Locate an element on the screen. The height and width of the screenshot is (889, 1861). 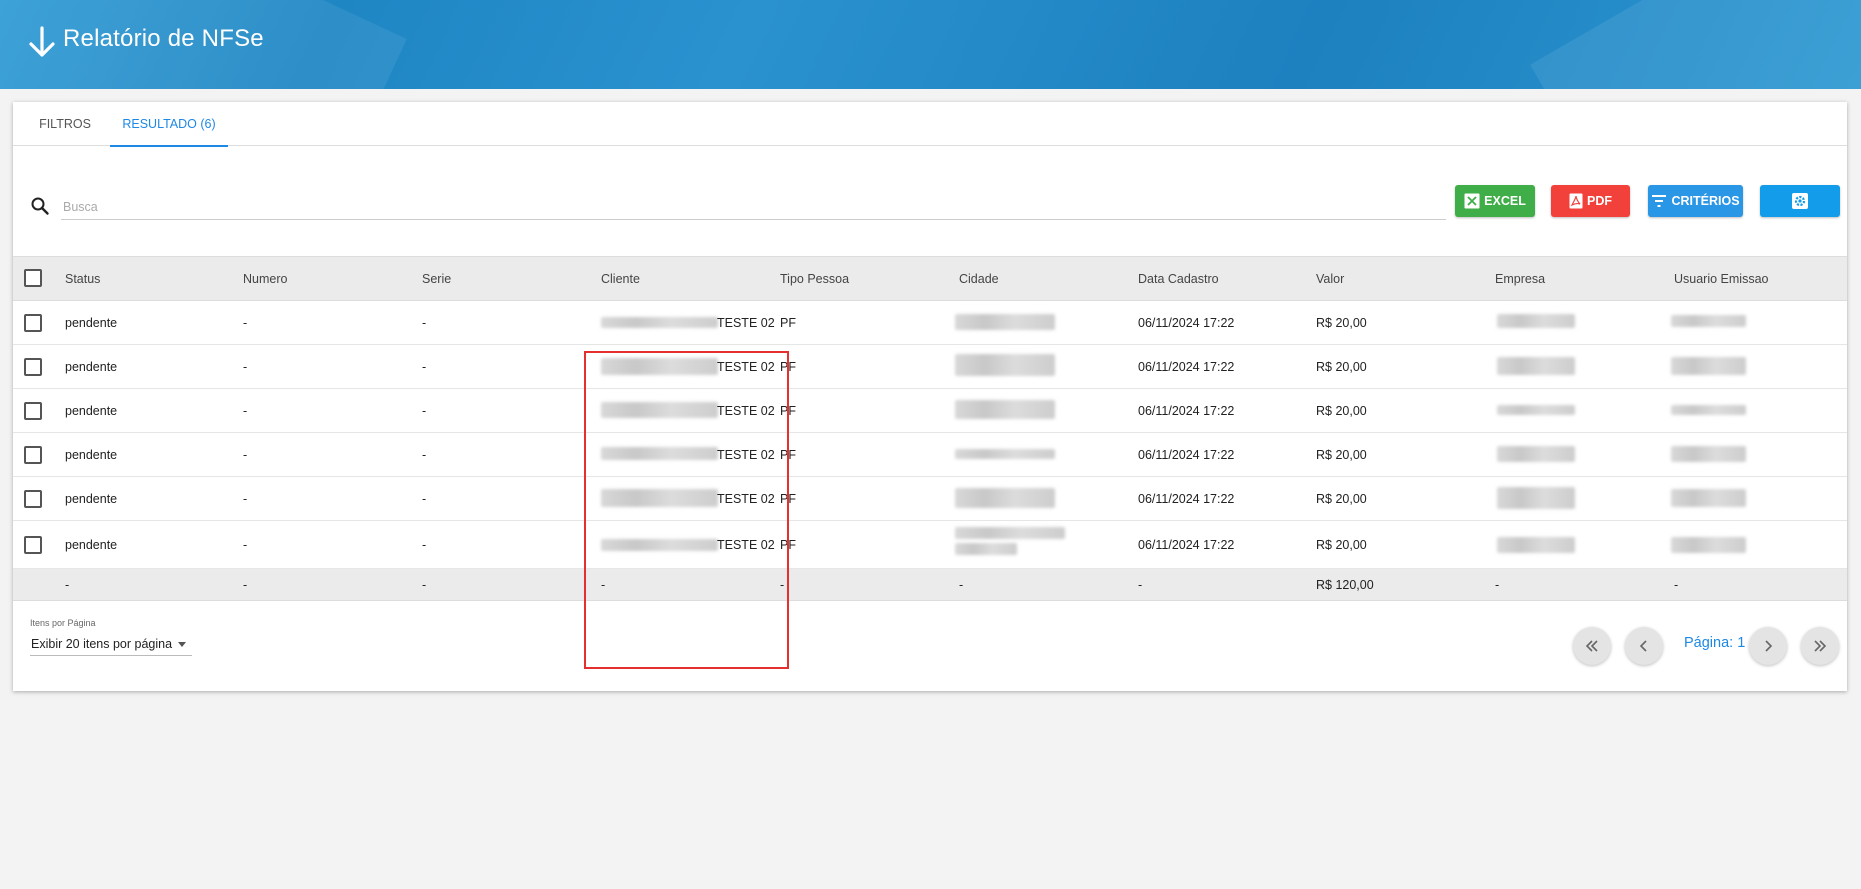
criteria-button: CRITÉRIOS is located at coordinates (1695, 201).